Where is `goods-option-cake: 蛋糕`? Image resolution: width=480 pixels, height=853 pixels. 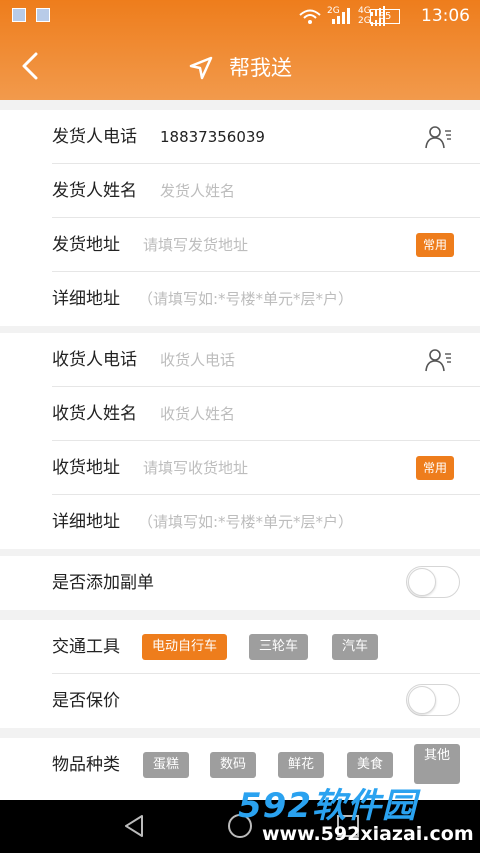
goods-option-cake: 蛋糕 is located at coordinates (166, 765).